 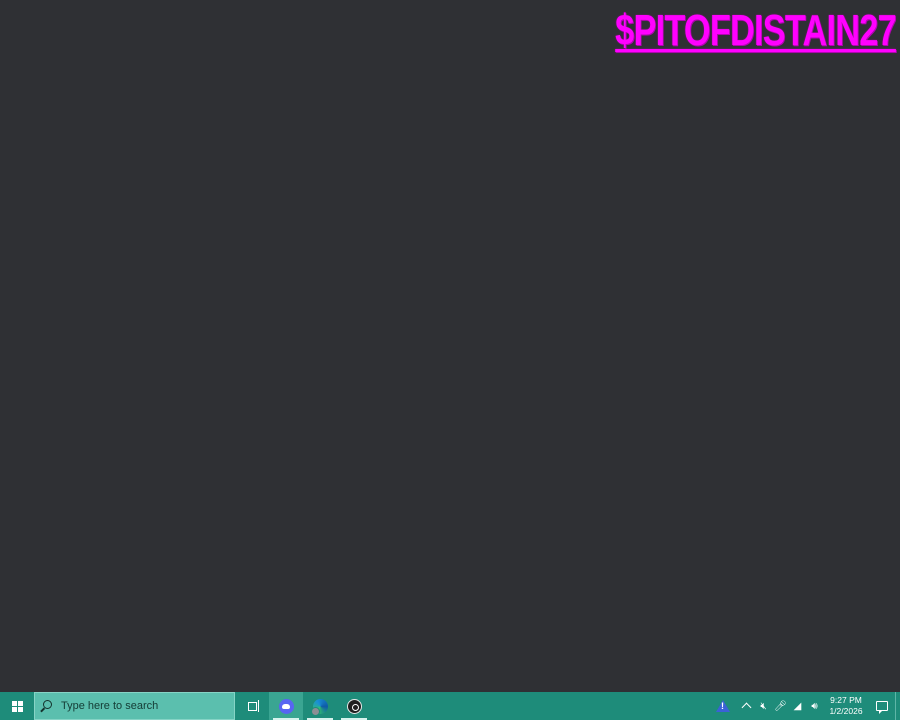 I want to click on discord-icon, so click(x=286, y=706).